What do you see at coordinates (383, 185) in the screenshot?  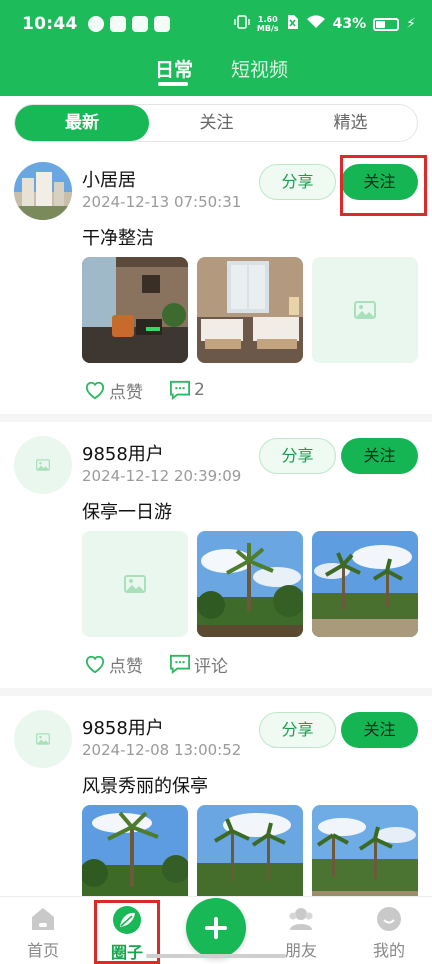 I see `highlight-box` at bounding box center [383, 185].